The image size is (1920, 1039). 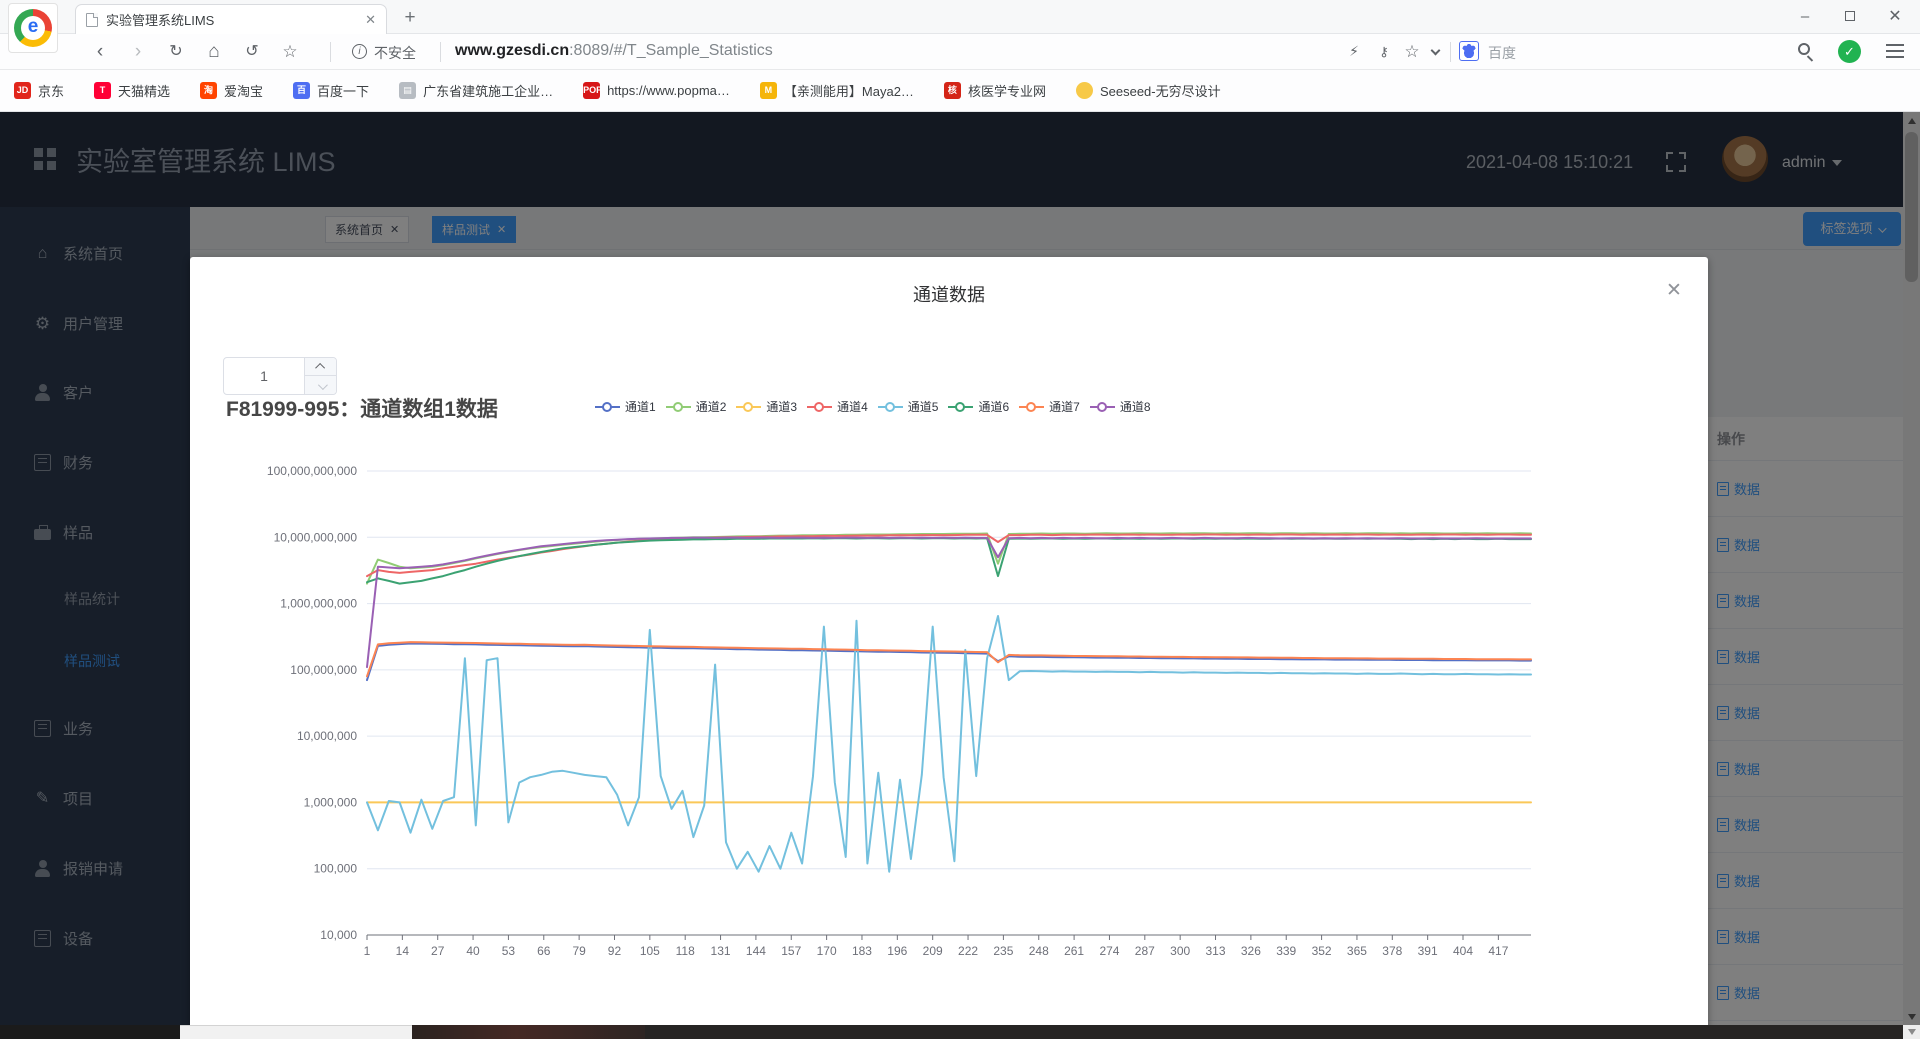 I want to click on series-line-通道6, so click(x=949, y=561).